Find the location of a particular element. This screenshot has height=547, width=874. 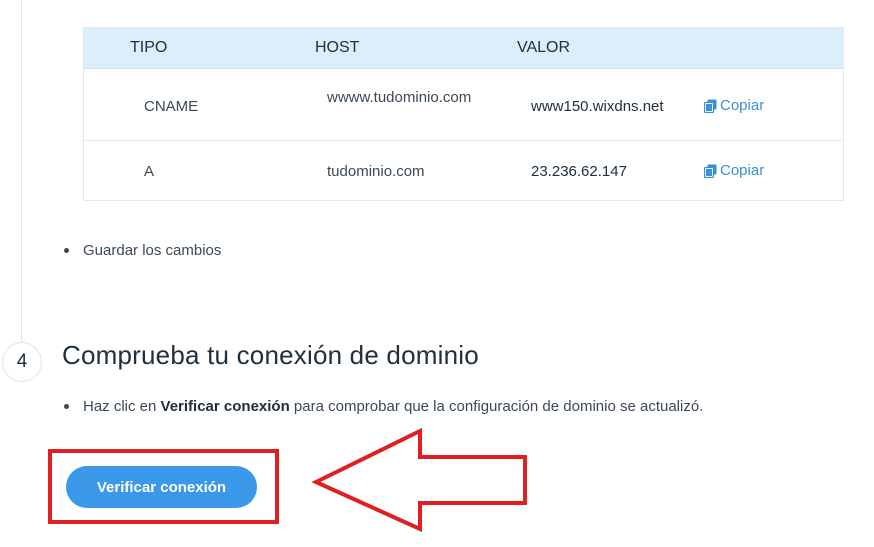

cell-value: www150.wixdns.net is located at coordinates (597, 106).